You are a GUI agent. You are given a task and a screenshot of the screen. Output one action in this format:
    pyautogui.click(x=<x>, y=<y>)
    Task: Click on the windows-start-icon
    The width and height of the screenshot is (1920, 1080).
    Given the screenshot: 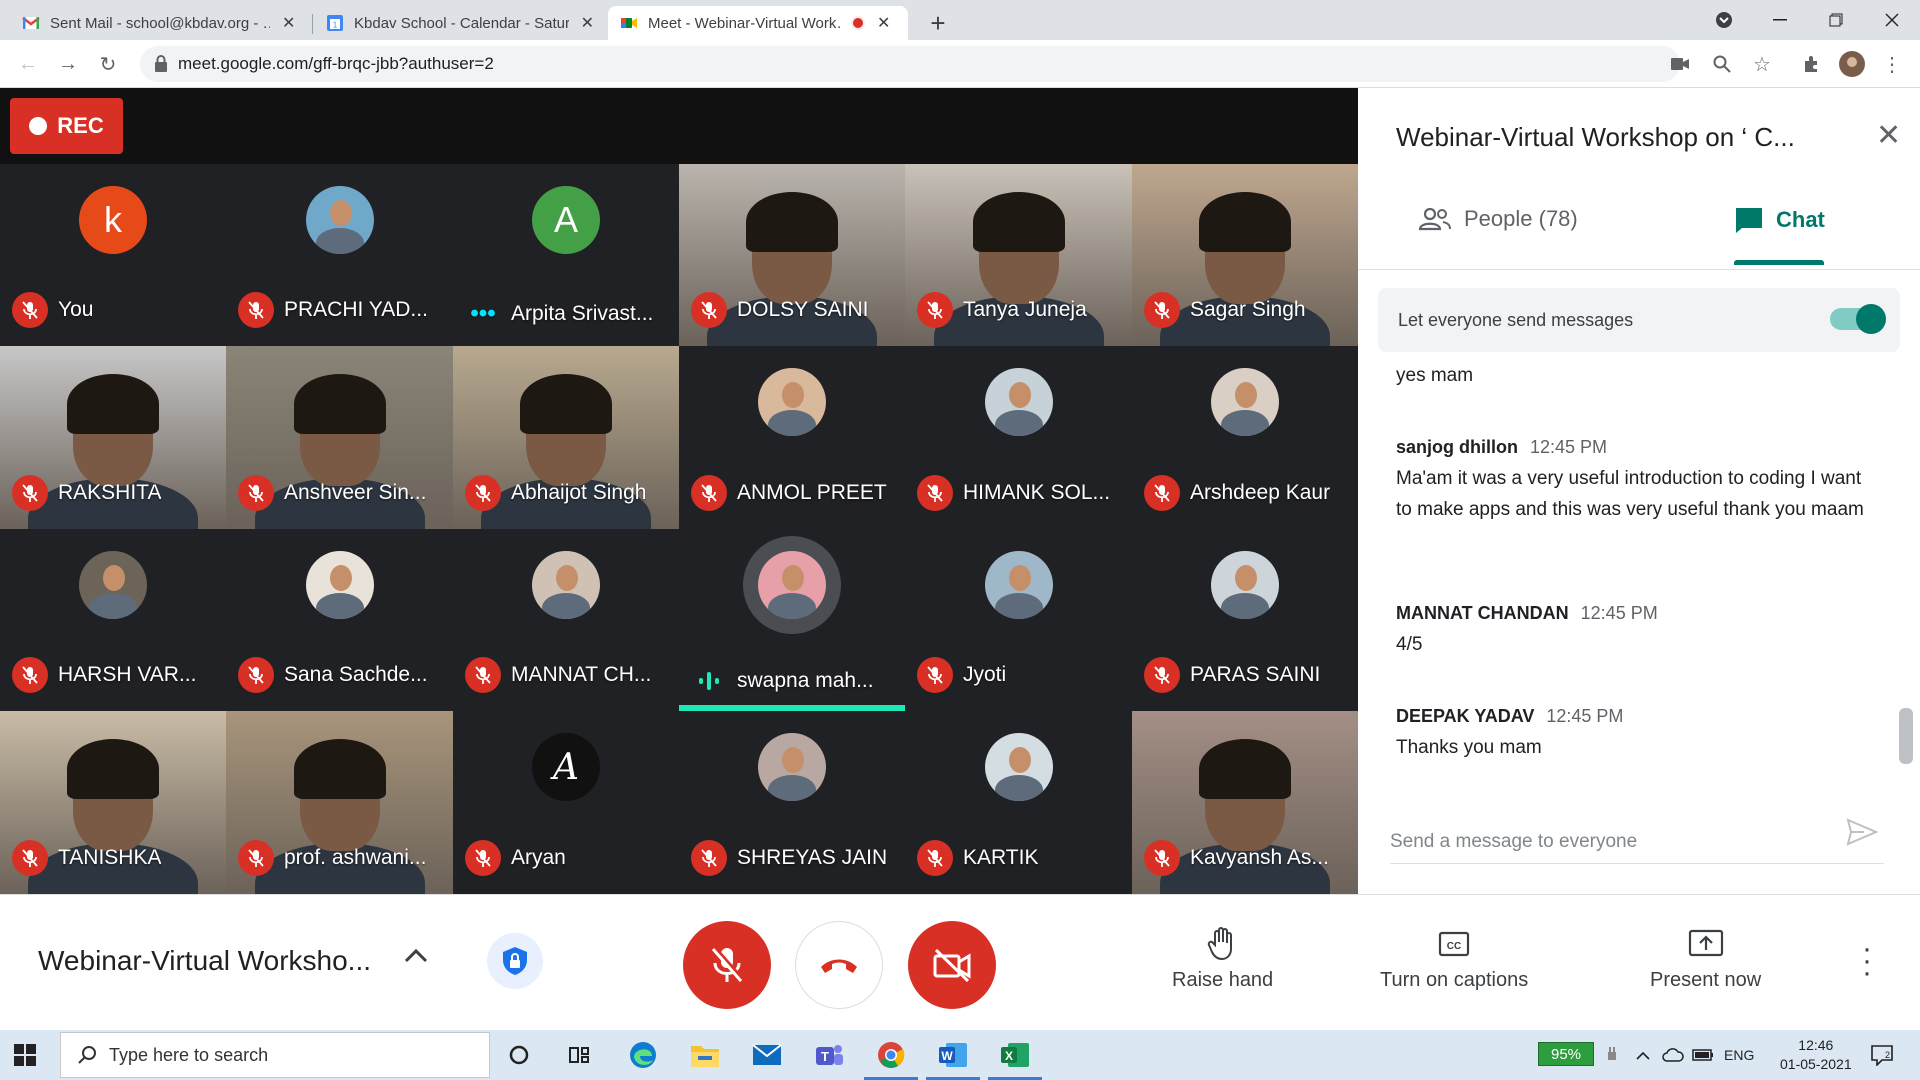 What is the action you would take?
    pyautogui.click(x=25, y=1057)
    